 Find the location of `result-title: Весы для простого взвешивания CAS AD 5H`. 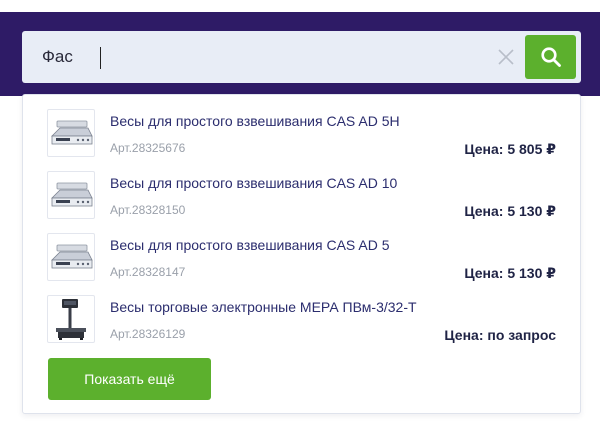

result-title: Весы для простого взвешивания CAS AD 5H is located at coordinates (255, 121).